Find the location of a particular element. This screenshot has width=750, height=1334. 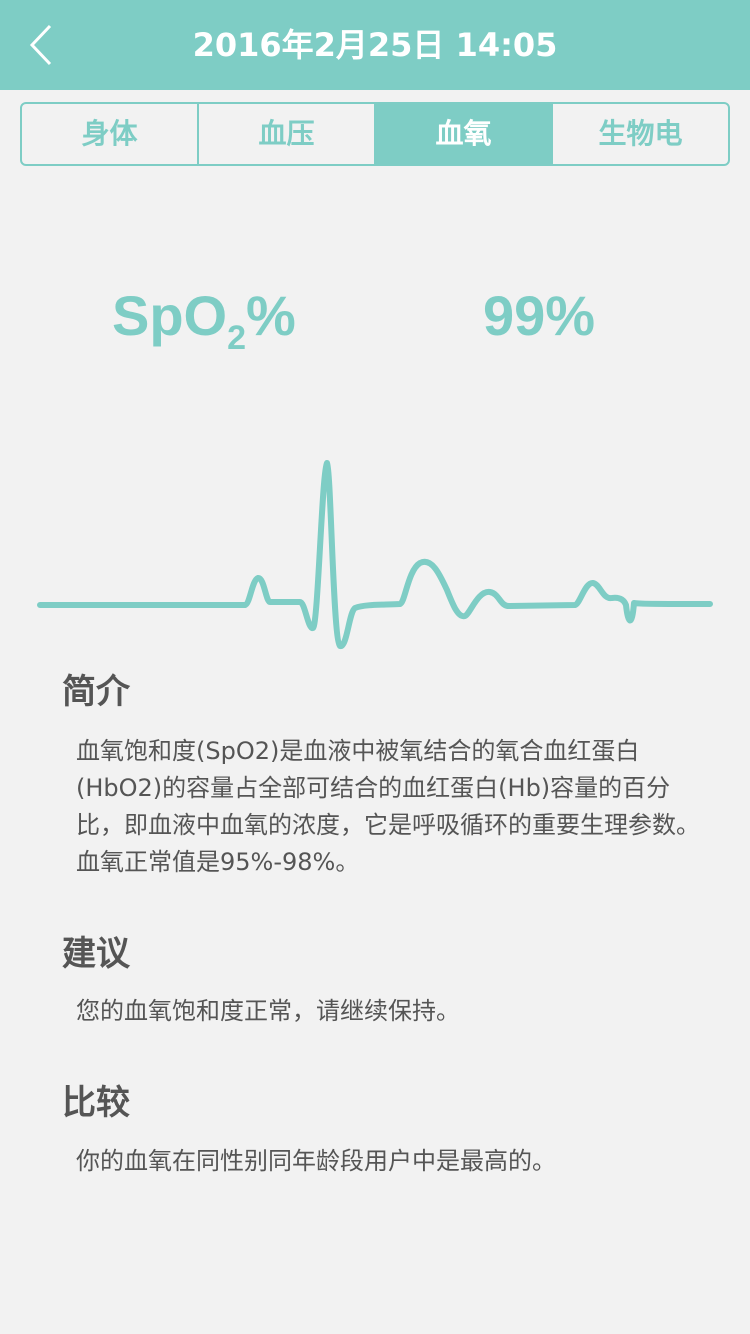

intro-heading: 简介 is located at coordinates (96, 692).